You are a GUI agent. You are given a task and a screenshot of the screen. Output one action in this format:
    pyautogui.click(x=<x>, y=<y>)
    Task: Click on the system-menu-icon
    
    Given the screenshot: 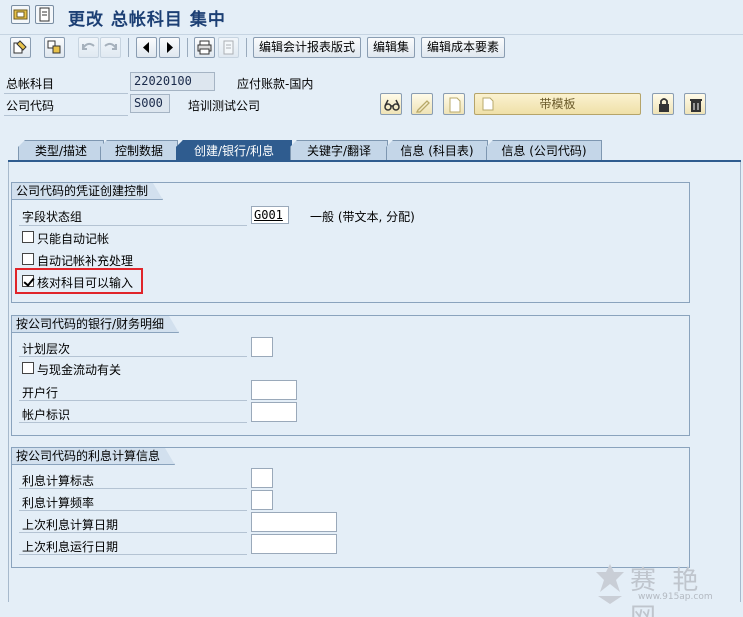 What is the action you would take?
    pyautogui.click(x=20, y=14)
    